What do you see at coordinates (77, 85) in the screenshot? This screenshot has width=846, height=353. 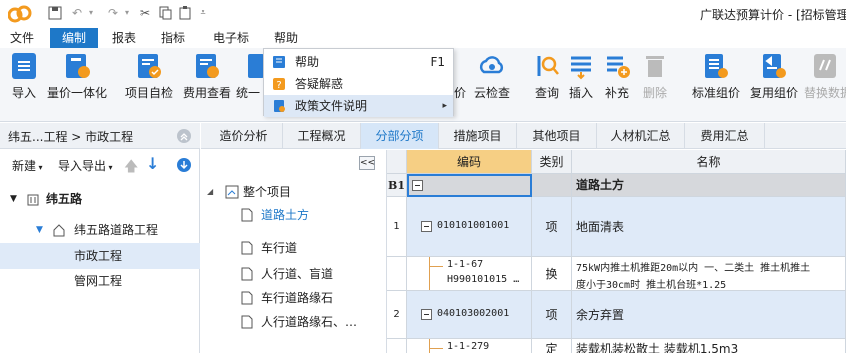 I see `quantity-price-button: 量价一体化` at bounding box center [77, 85].